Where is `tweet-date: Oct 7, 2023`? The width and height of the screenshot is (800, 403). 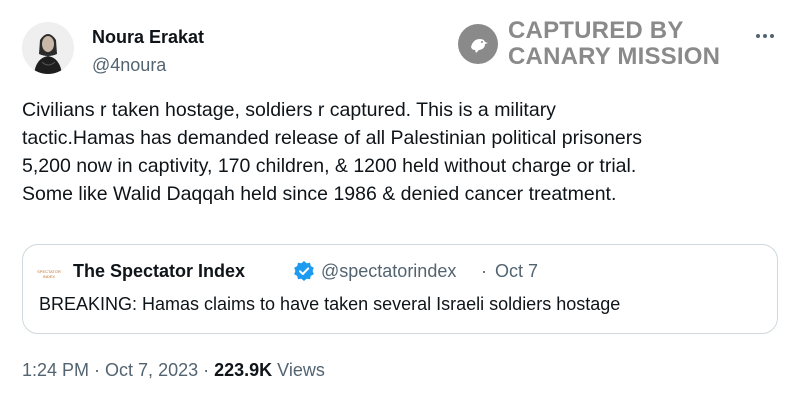
tweet-date: Oct 7, 2023 is located at coordinates (151, 370).